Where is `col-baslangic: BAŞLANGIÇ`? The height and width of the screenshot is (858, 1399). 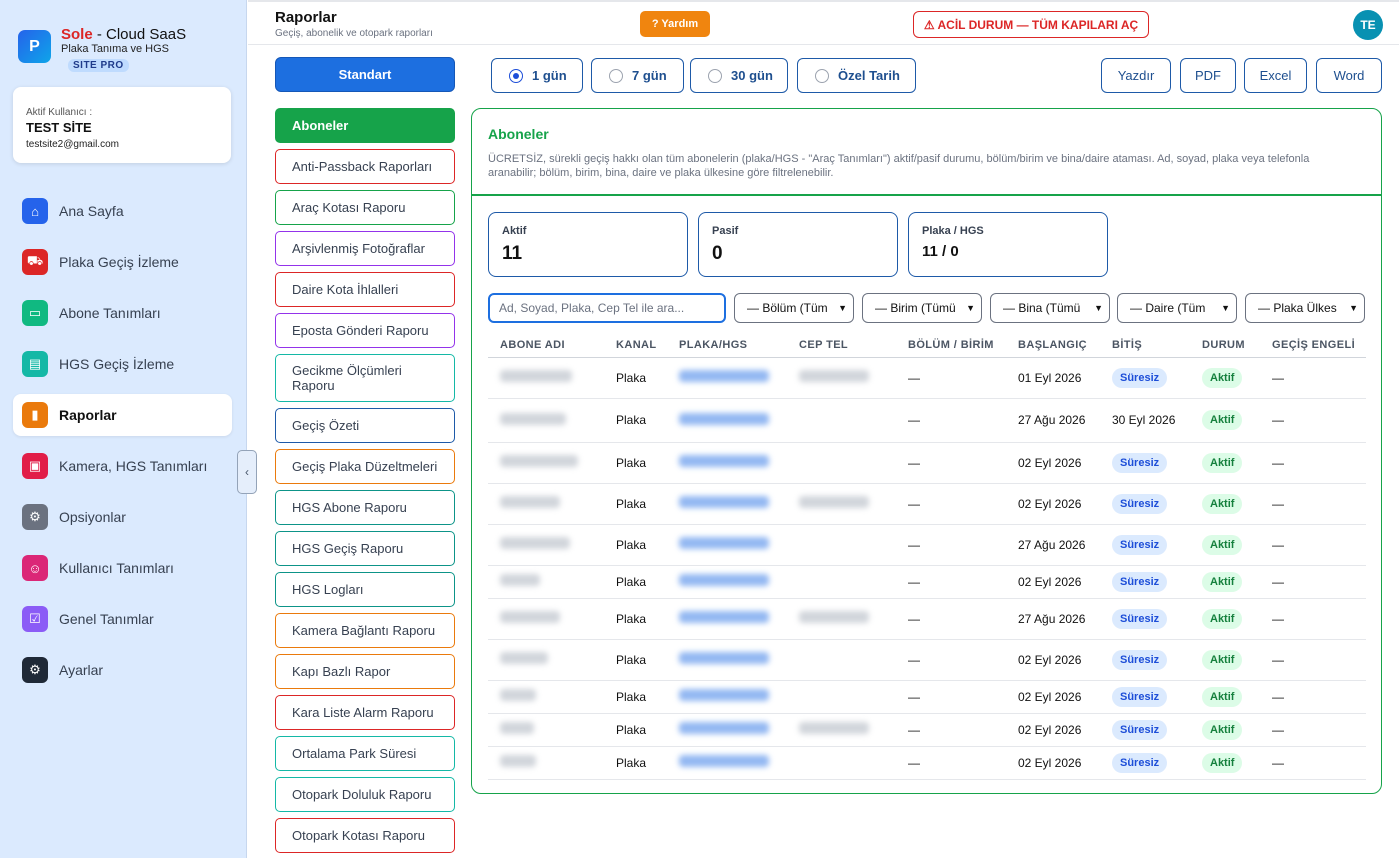 col-baslangic: BAŞLANGIÇ is located at coordinates (1053, 345).